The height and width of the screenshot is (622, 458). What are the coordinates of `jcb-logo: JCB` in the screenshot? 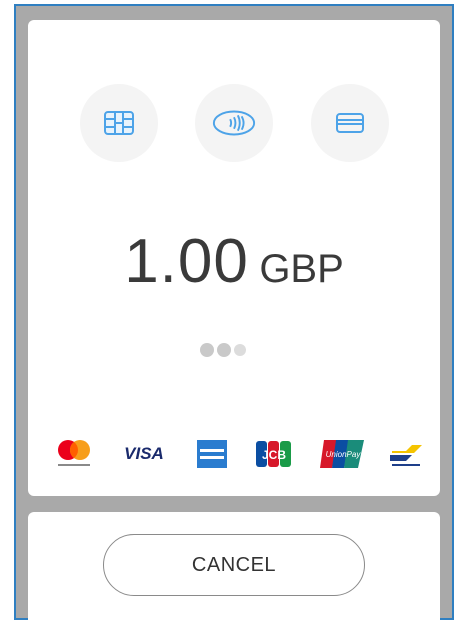 It's located at (274, 454).